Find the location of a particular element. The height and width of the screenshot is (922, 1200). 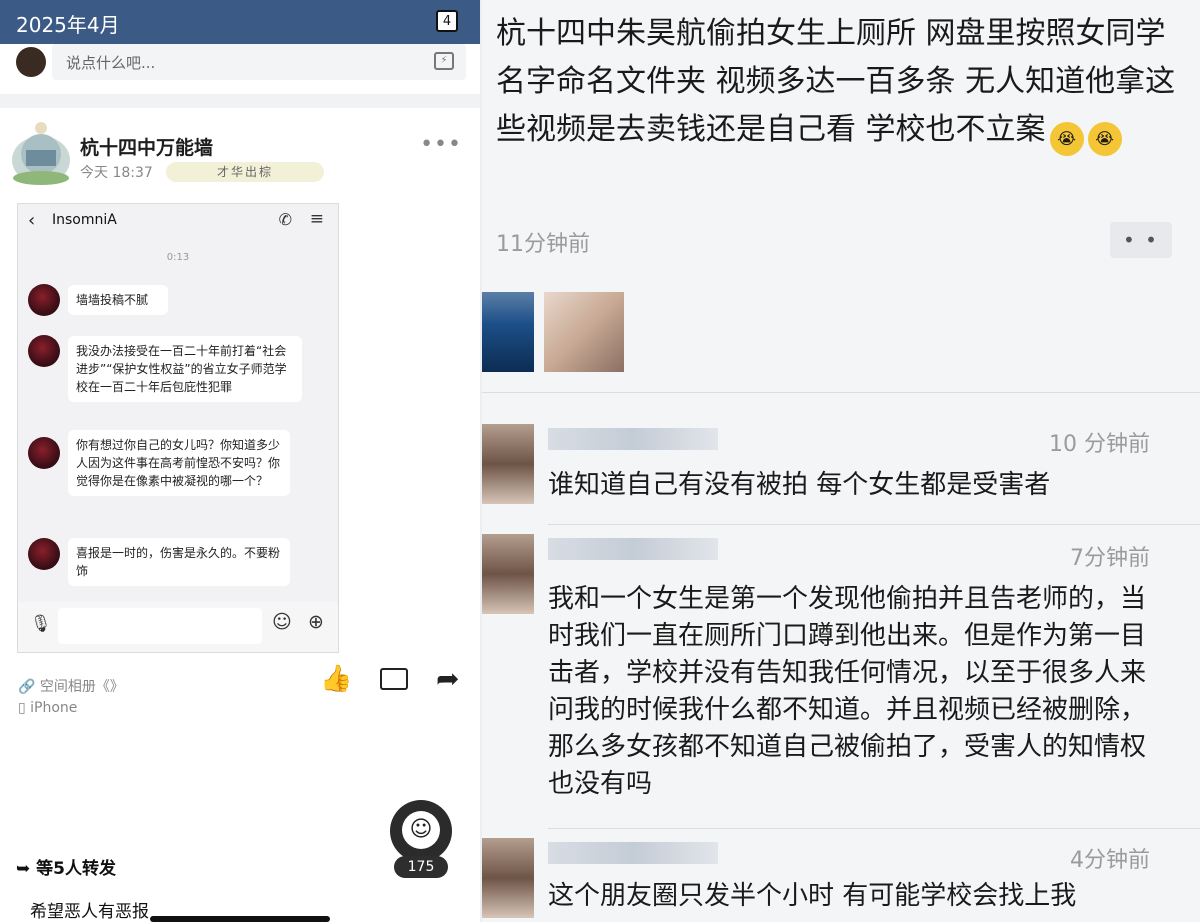

divider is located at coordinates (841, 392).